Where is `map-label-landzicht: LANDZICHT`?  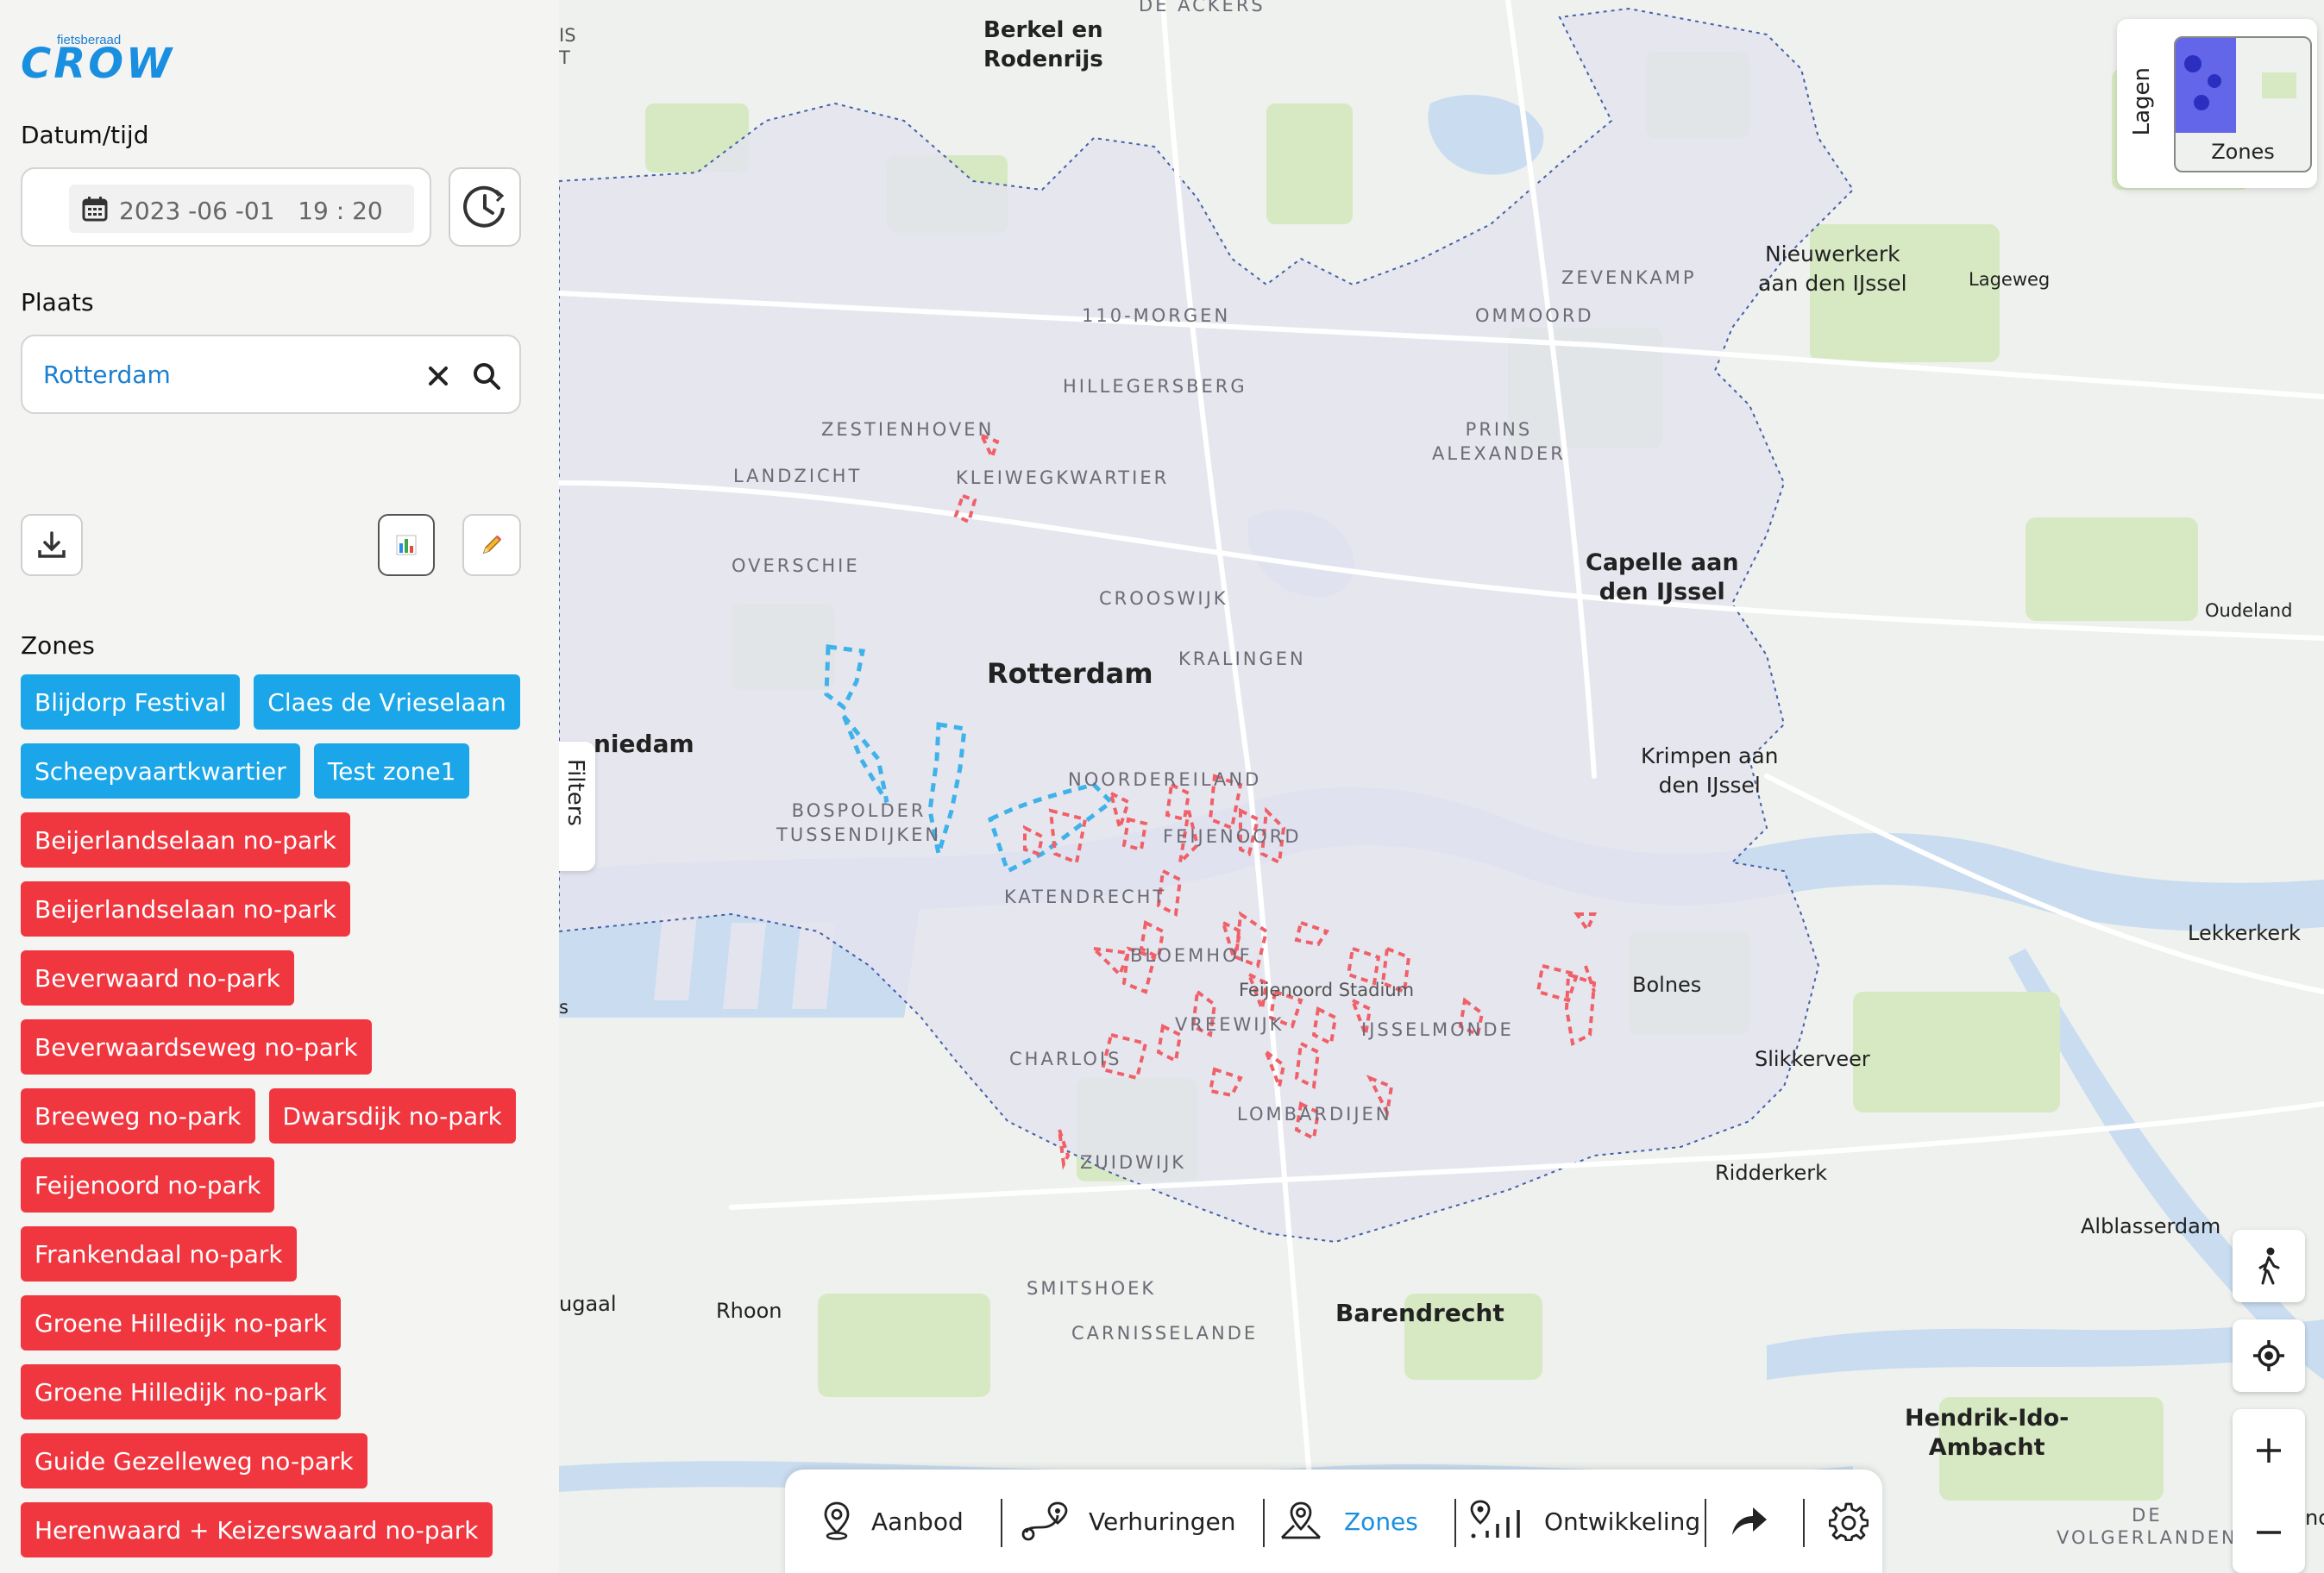
map-label-landzicht: LANDZICHT is located at coordinates (798, 476).